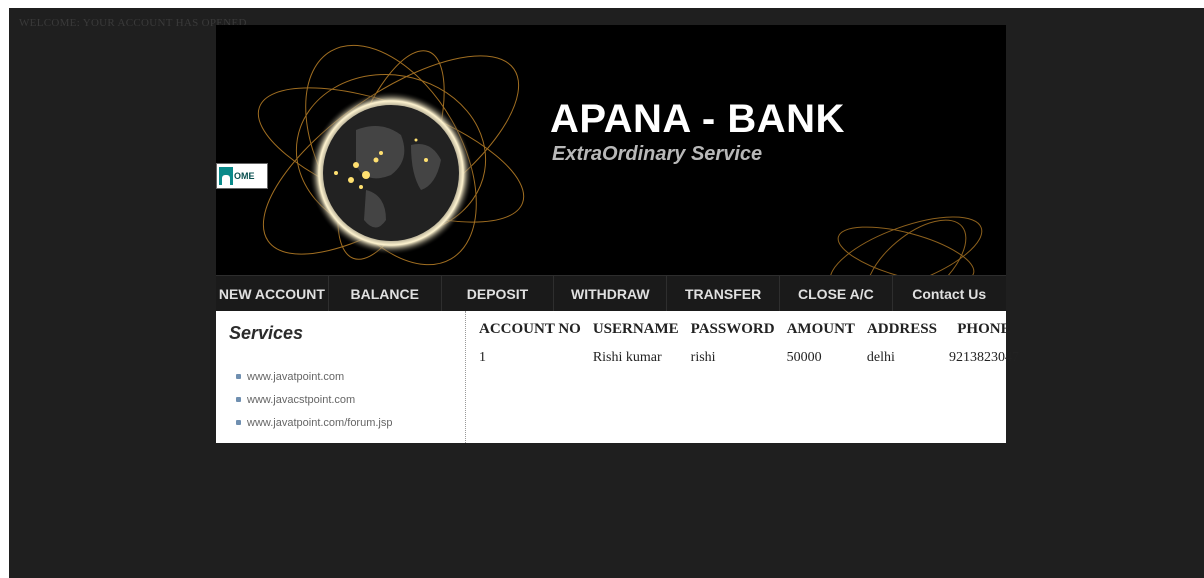  I want to click on col-header-account-no: ACCOUNT NO, so click(530, 329).